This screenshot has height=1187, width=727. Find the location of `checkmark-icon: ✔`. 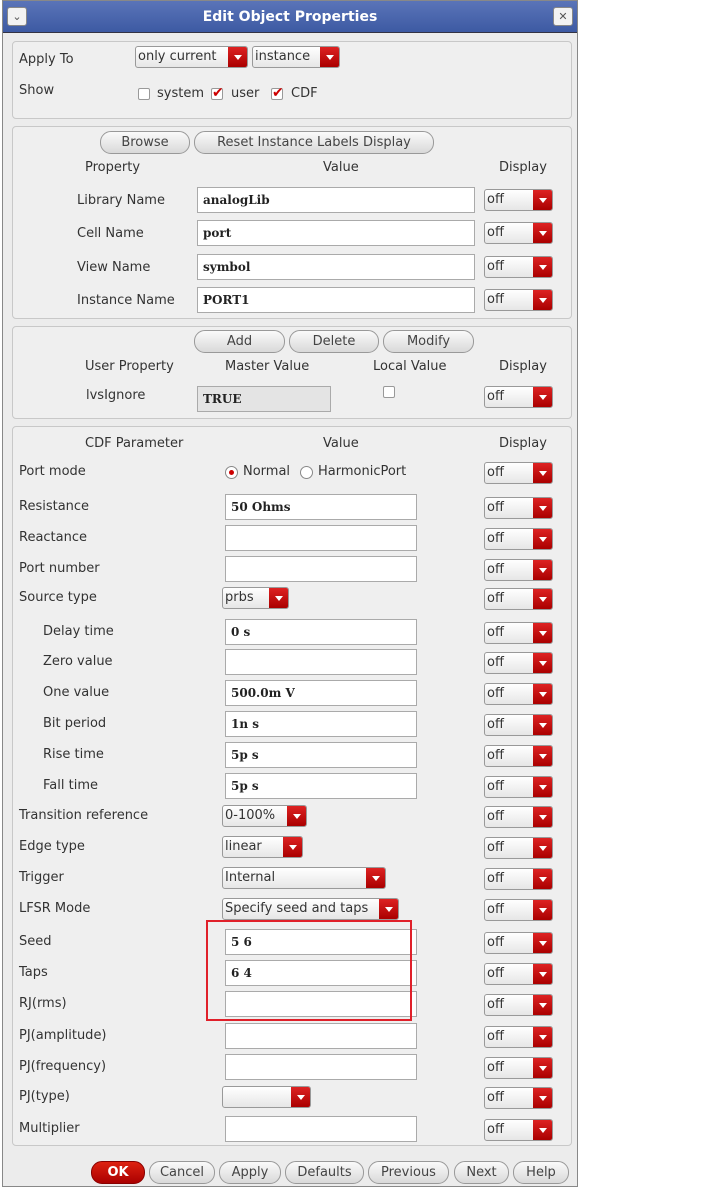

checkmark-icon: ✔ is located at coordinates (278, 93).